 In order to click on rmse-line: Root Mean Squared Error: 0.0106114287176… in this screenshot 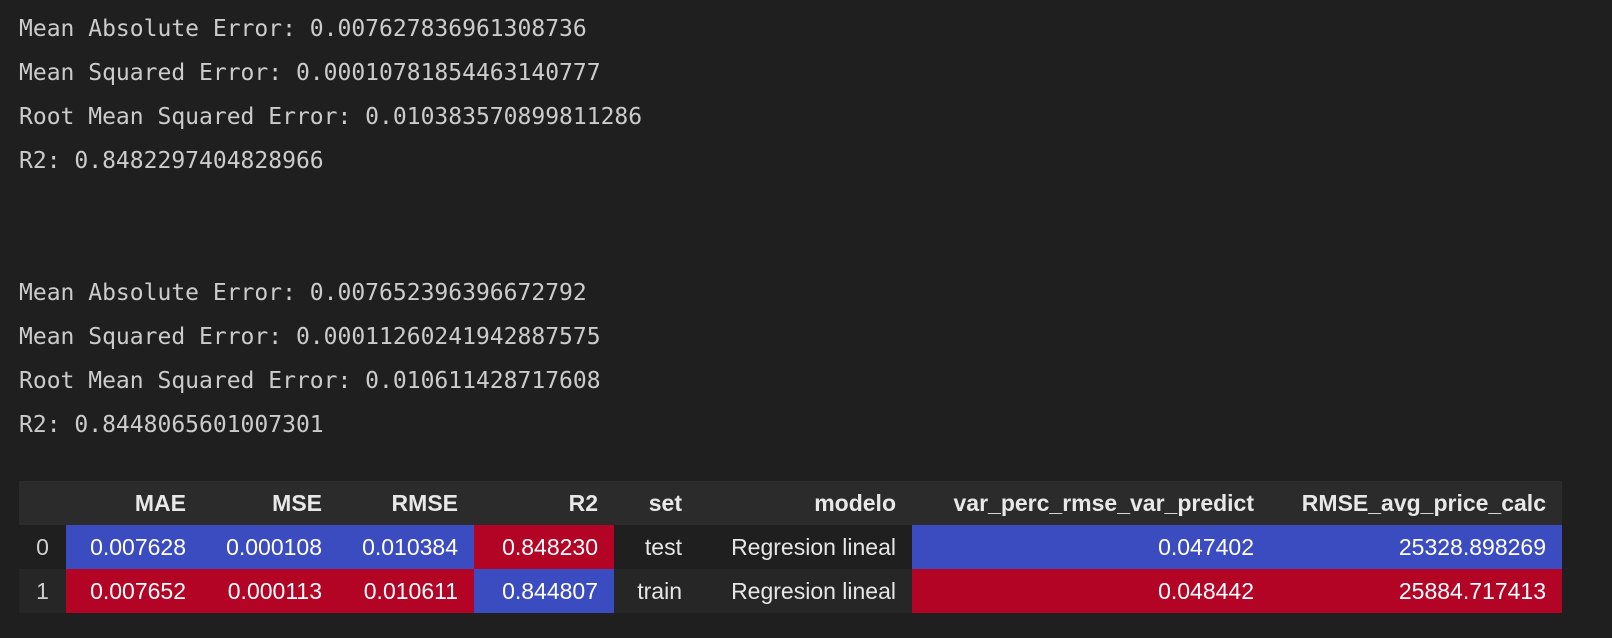, I will do `click(310, 381)`.